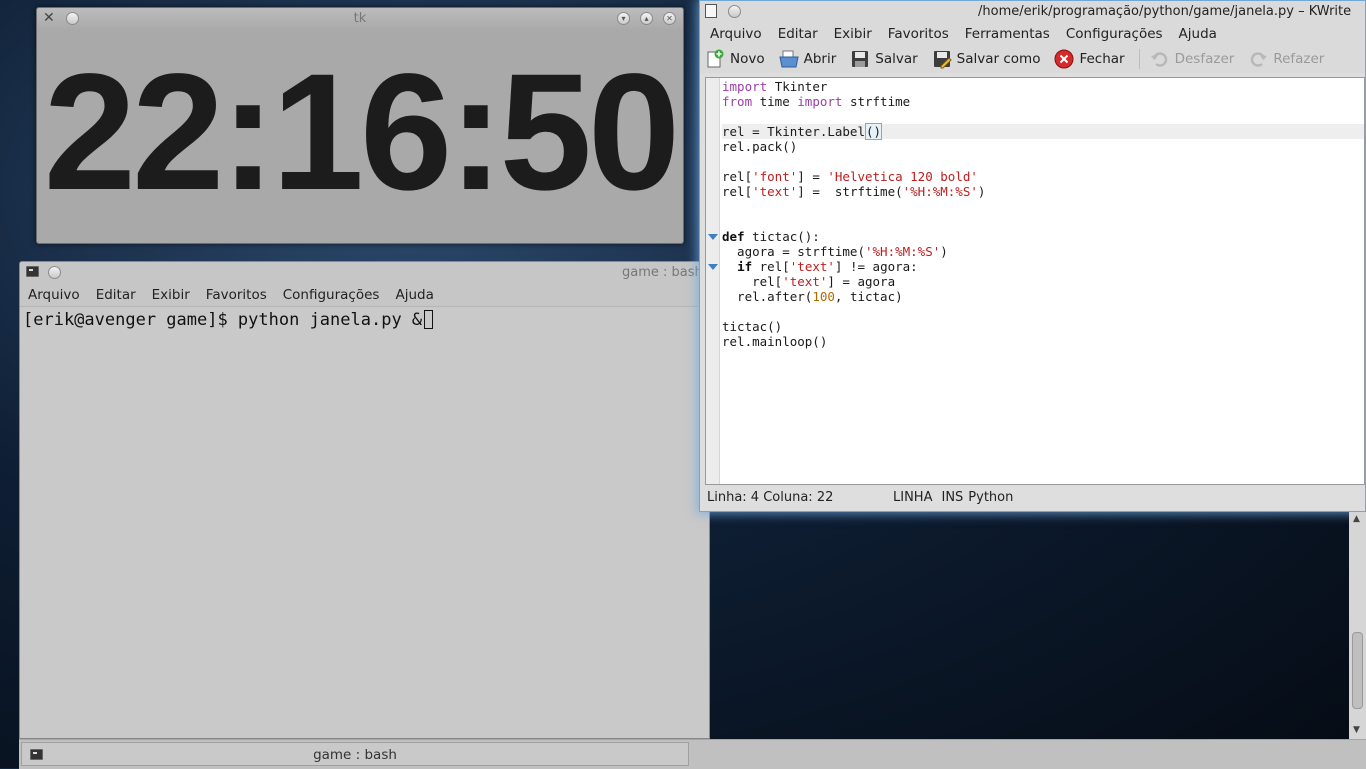 Image resolution: width=1366 pixels, height=769 pixels. What do you see at coordinates (711, 11) in the screenshot?
I see `kwrite-app-icon` at bounding box center [711, 11].